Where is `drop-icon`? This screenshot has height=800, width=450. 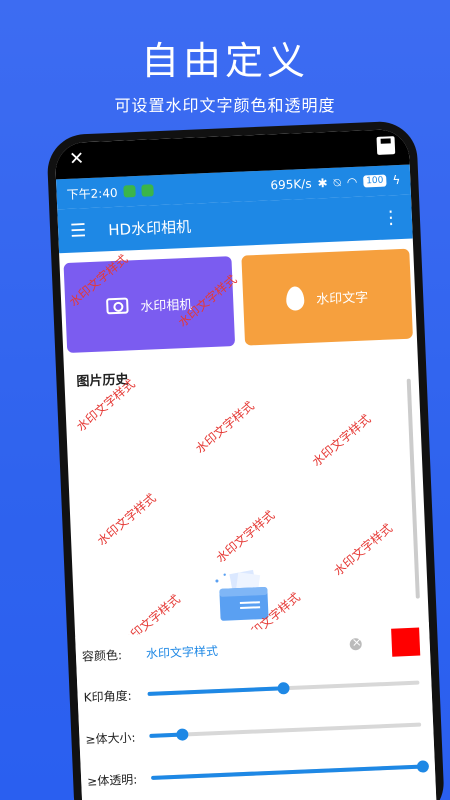 drop-icon is located at coordinates (295, 298).